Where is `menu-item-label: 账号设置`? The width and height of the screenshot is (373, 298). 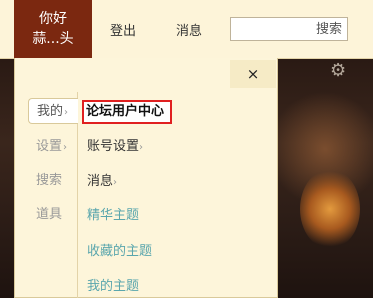
menu-item-label: 账号设置 is located at coordinates (113, 146).